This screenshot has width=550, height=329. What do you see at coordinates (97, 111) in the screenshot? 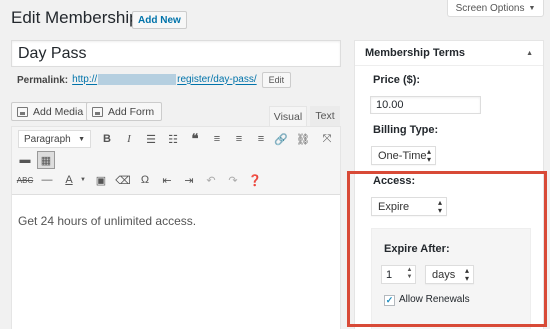
I see `form-icon` at bounding box center [97, 111].